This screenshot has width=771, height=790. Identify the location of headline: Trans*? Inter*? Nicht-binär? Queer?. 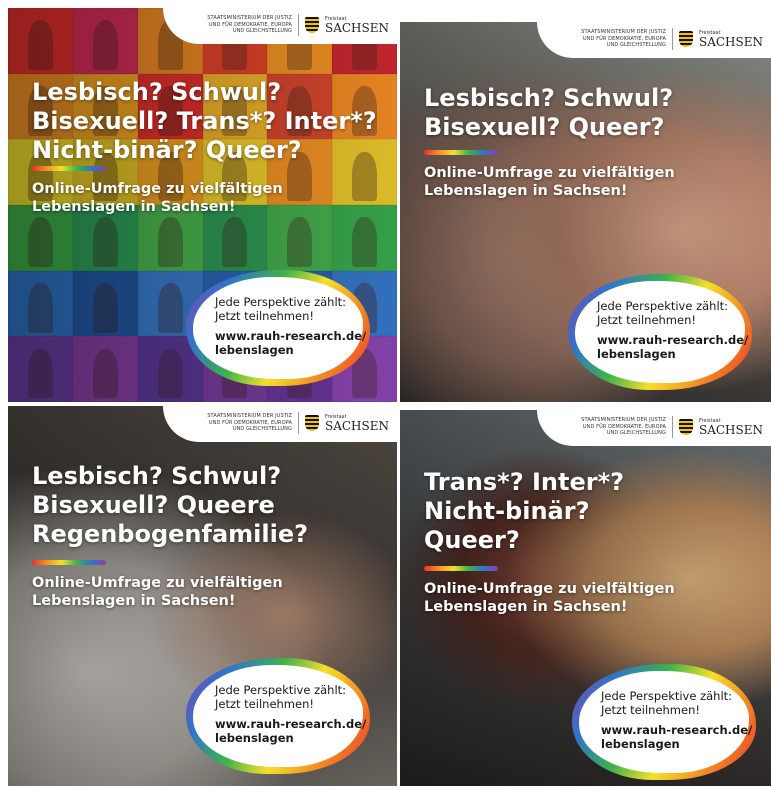
(524, 511).